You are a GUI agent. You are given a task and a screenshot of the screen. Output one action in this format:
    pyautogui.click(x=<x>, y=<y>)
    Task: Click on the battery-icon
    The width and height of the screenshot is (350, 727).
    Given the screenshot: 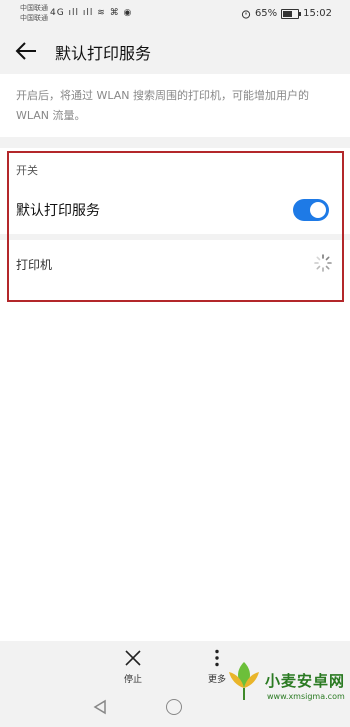 What is the action you would take?
    pyautogui.click(x=291, y=13)
    